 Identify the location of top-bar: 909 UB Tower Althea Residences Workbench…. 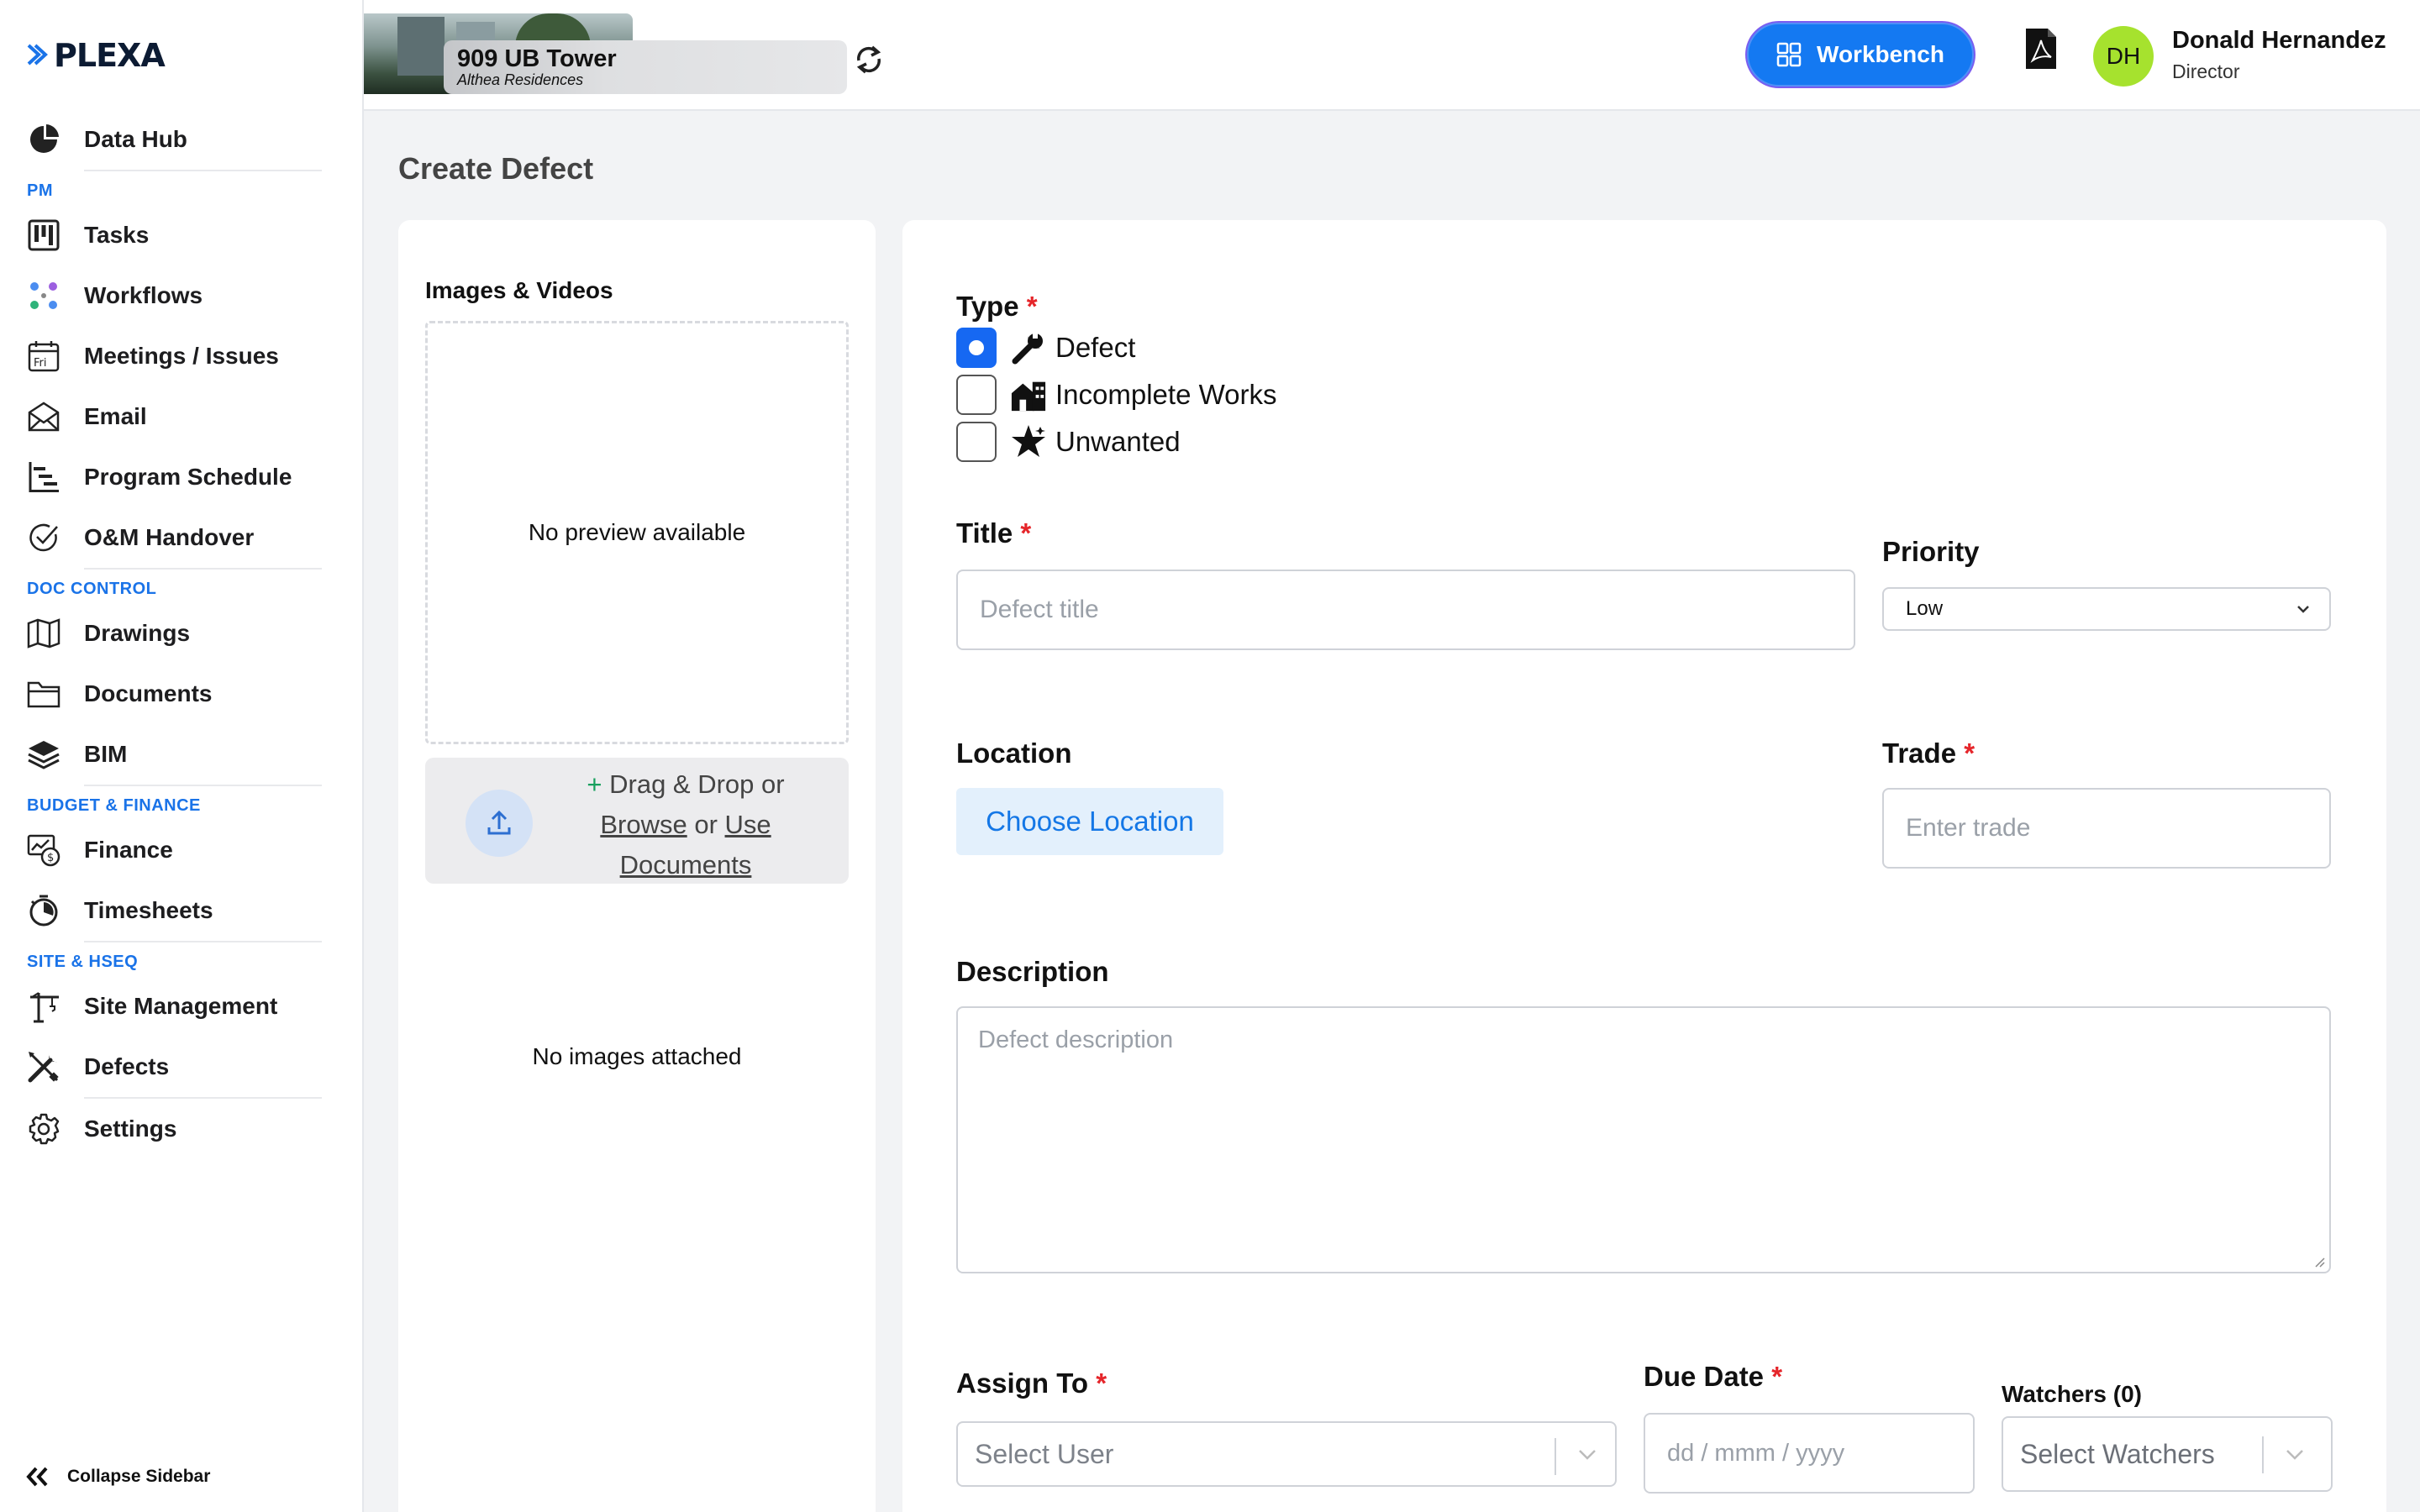
(1392, 55).